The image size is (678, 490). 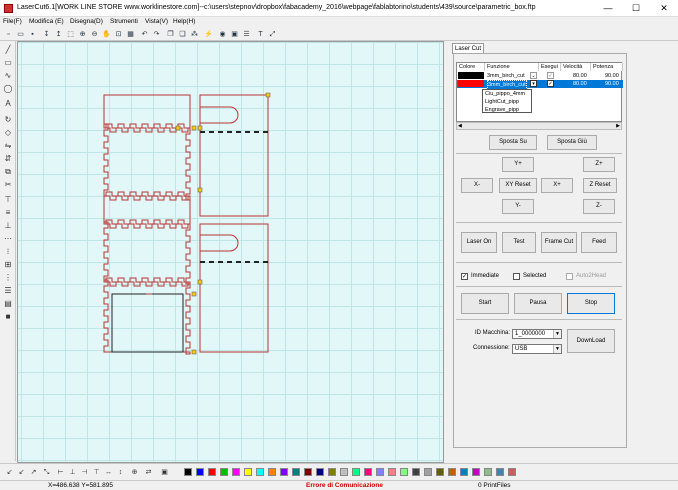 I want to click on fill-icon: ■, so click(x=8, y=317).